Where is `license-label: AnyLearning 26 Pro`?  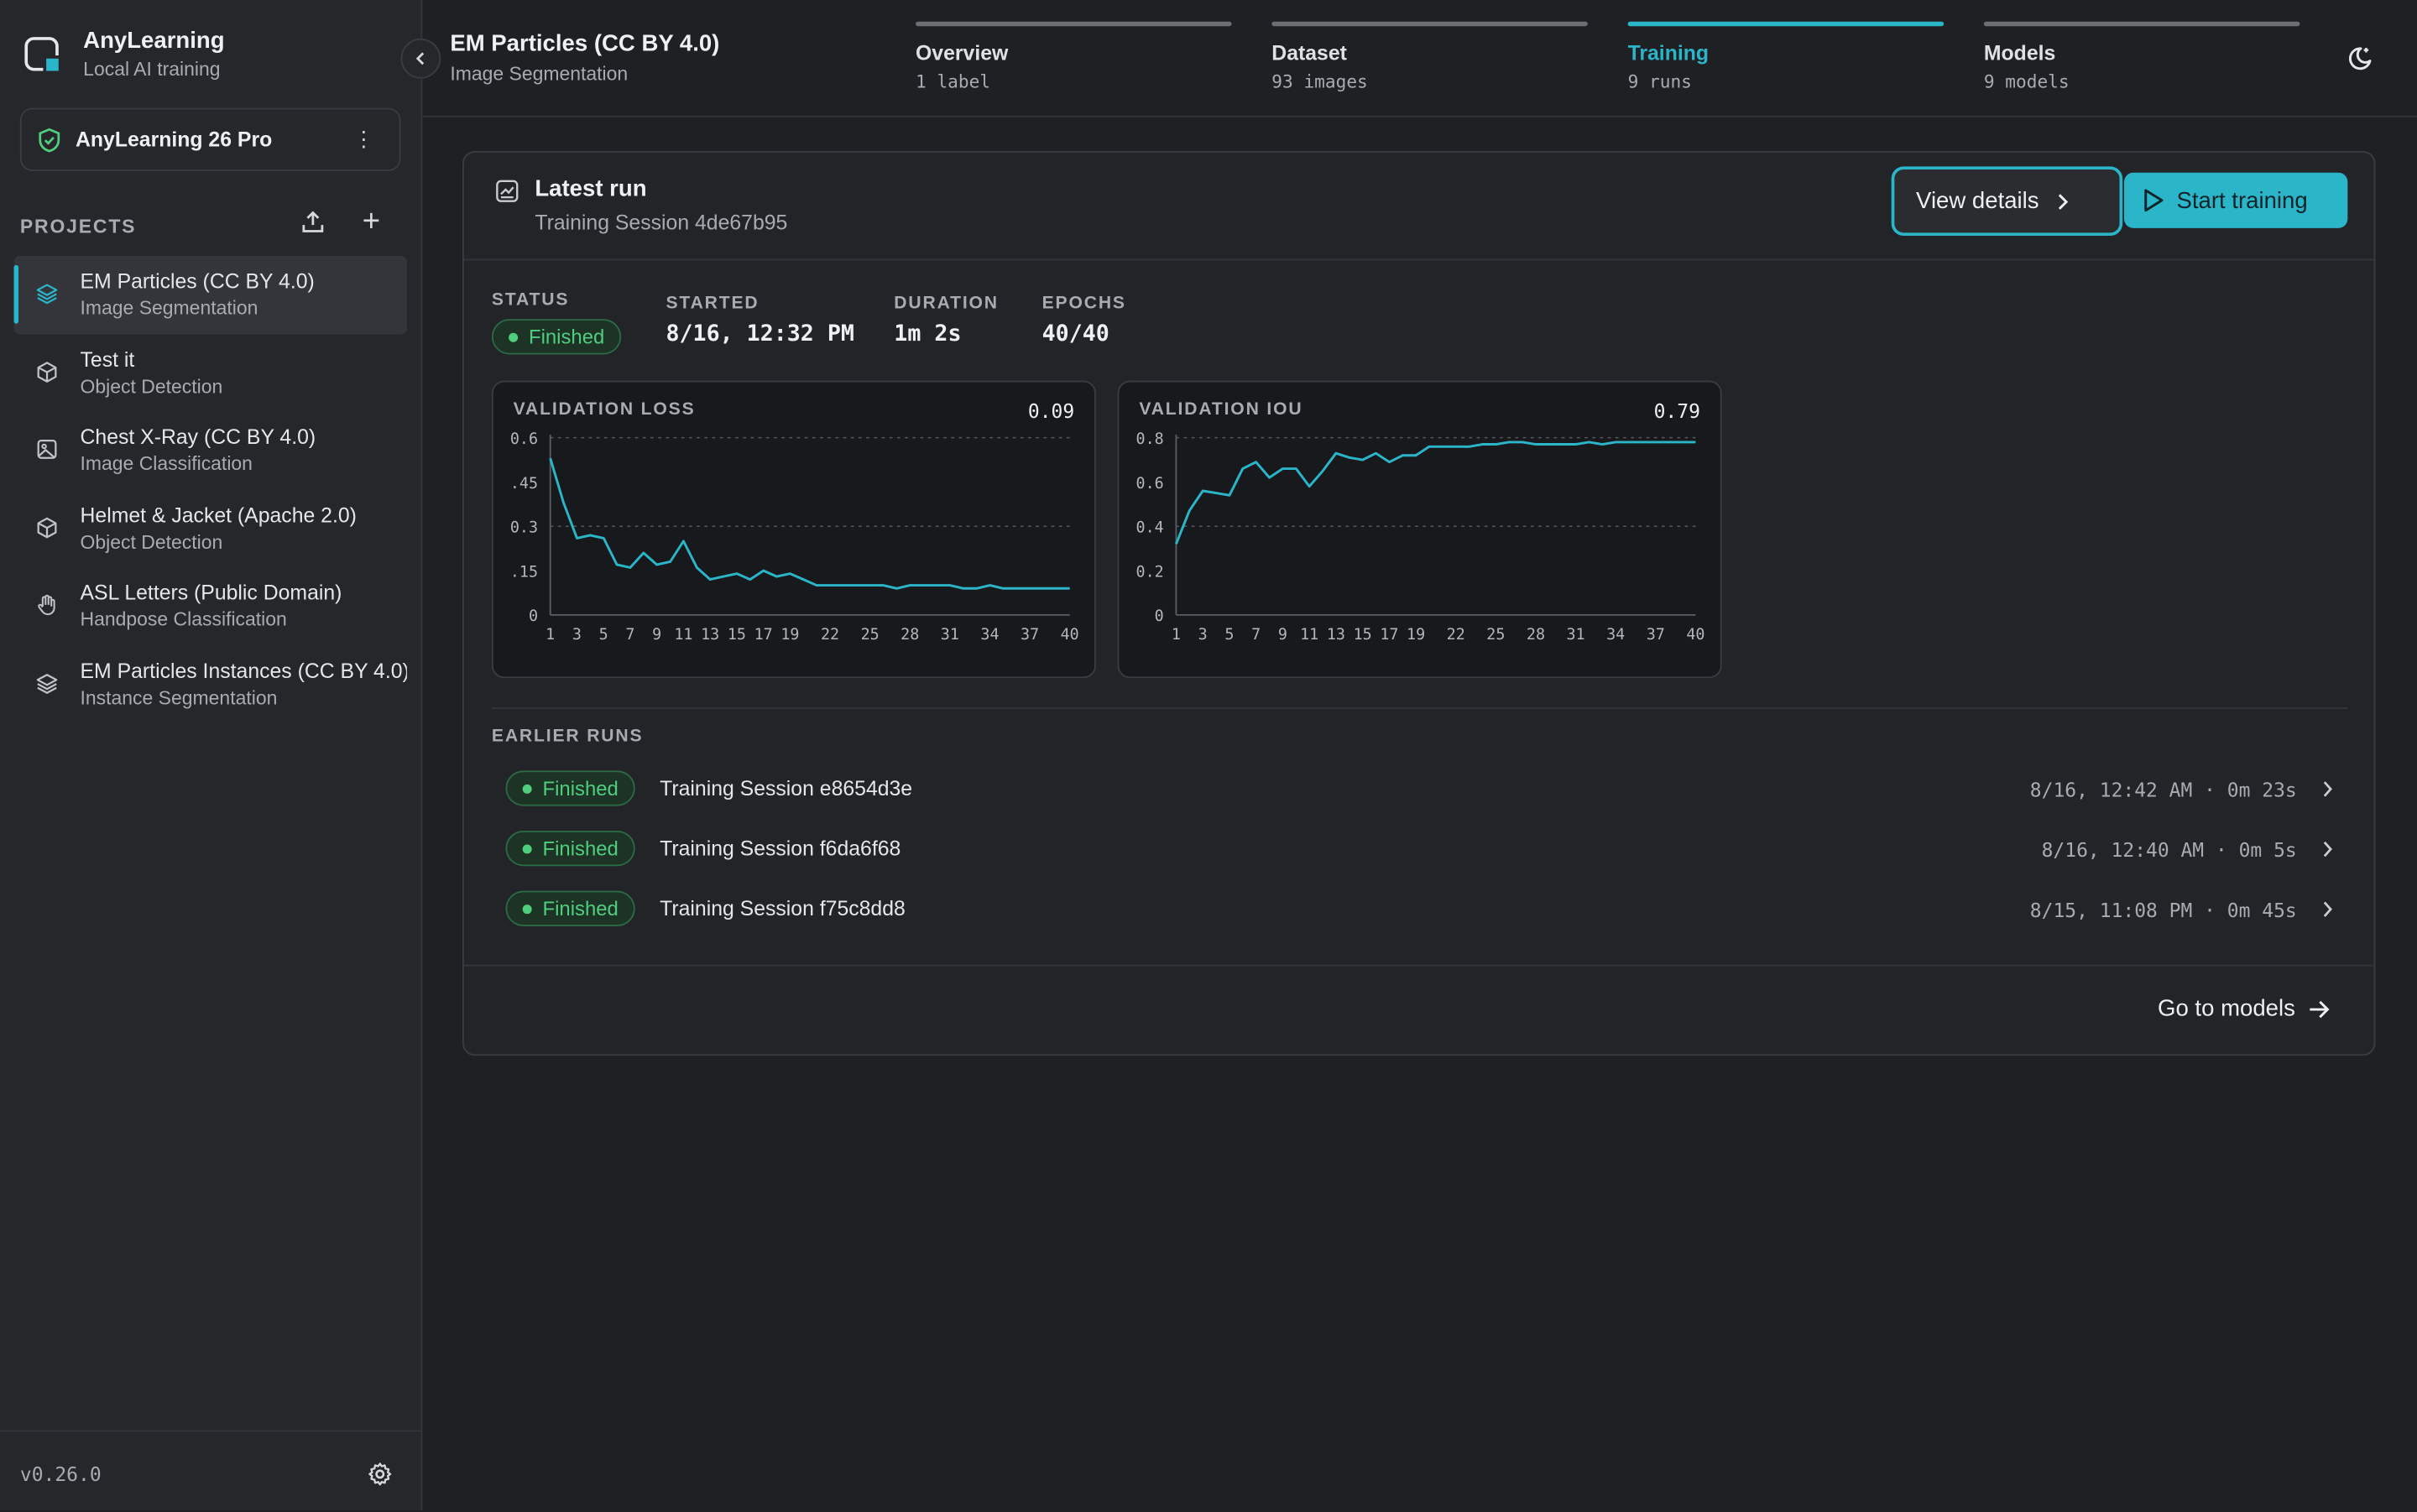
license-label: AnyLearning 26 Pro is located at coordinates (174, 139).